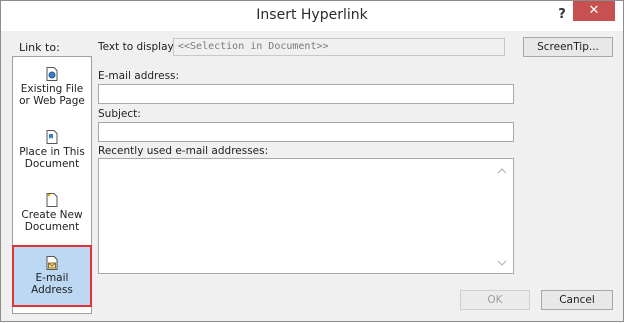  What do you see at coordinates (52, 276) in the screenshot?
I see `link-to-email-address: E-mail Address` at bounding box center [52, 276].